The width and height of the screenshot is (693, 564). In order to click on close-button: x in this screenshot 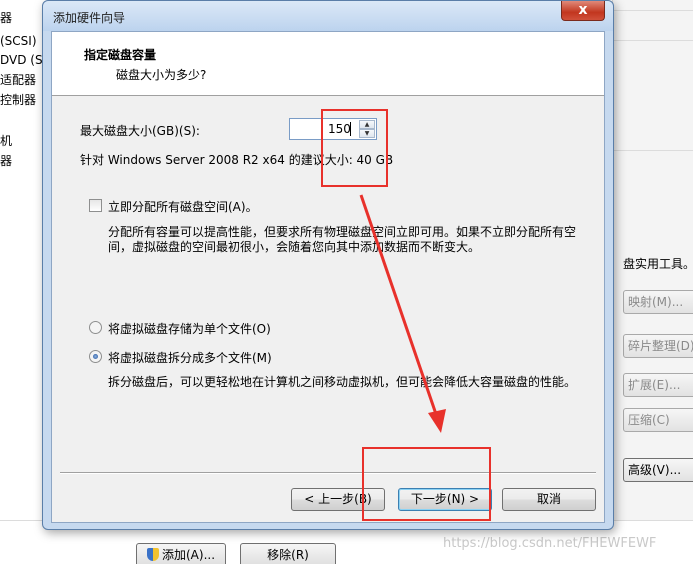, I will do `click(583, 11)`.